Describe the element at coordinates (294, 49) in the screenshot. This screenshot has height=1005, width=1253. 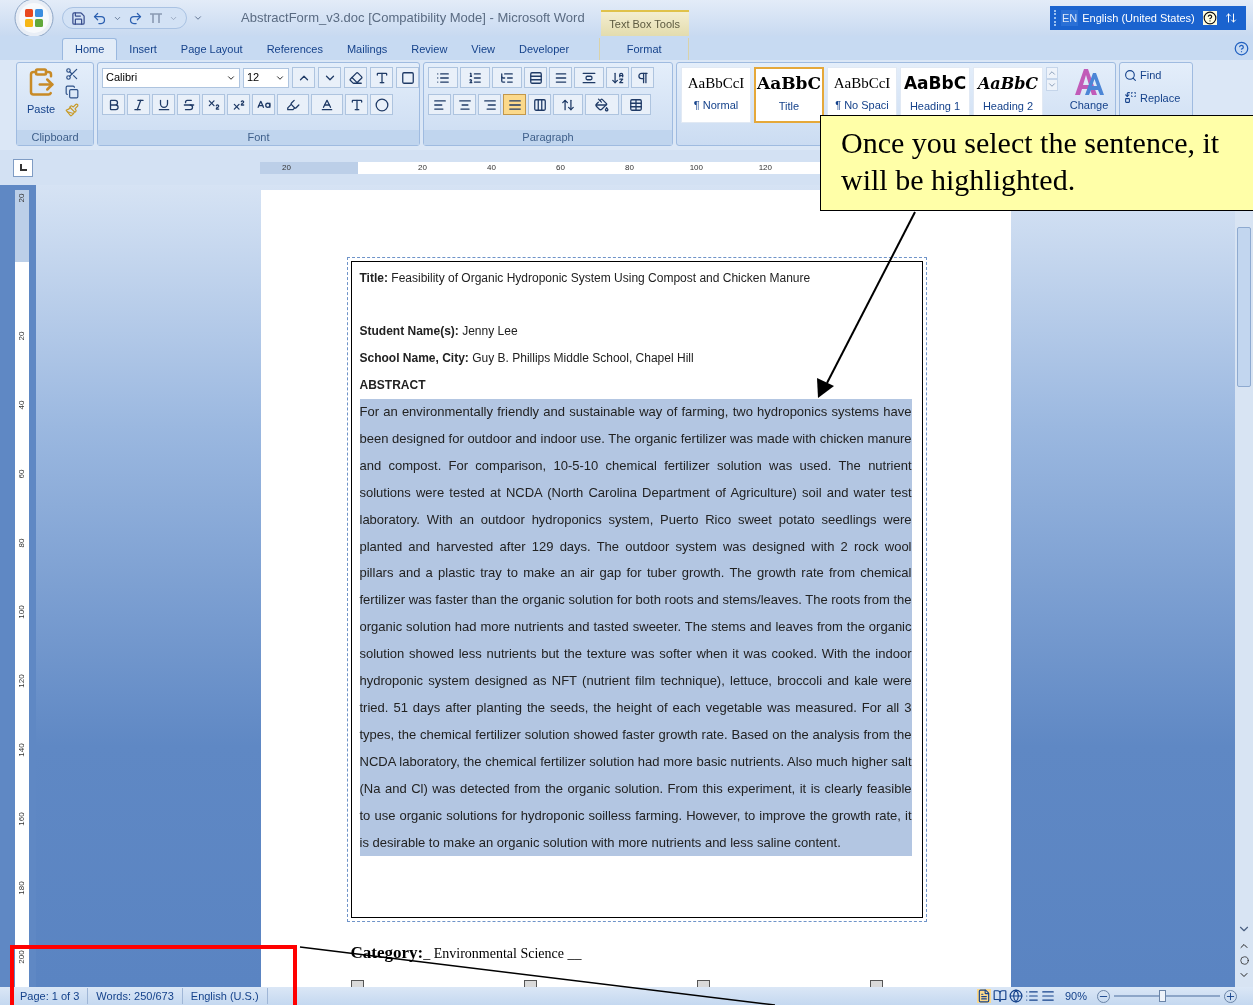
I see `ribbon-tab: References` at that location.